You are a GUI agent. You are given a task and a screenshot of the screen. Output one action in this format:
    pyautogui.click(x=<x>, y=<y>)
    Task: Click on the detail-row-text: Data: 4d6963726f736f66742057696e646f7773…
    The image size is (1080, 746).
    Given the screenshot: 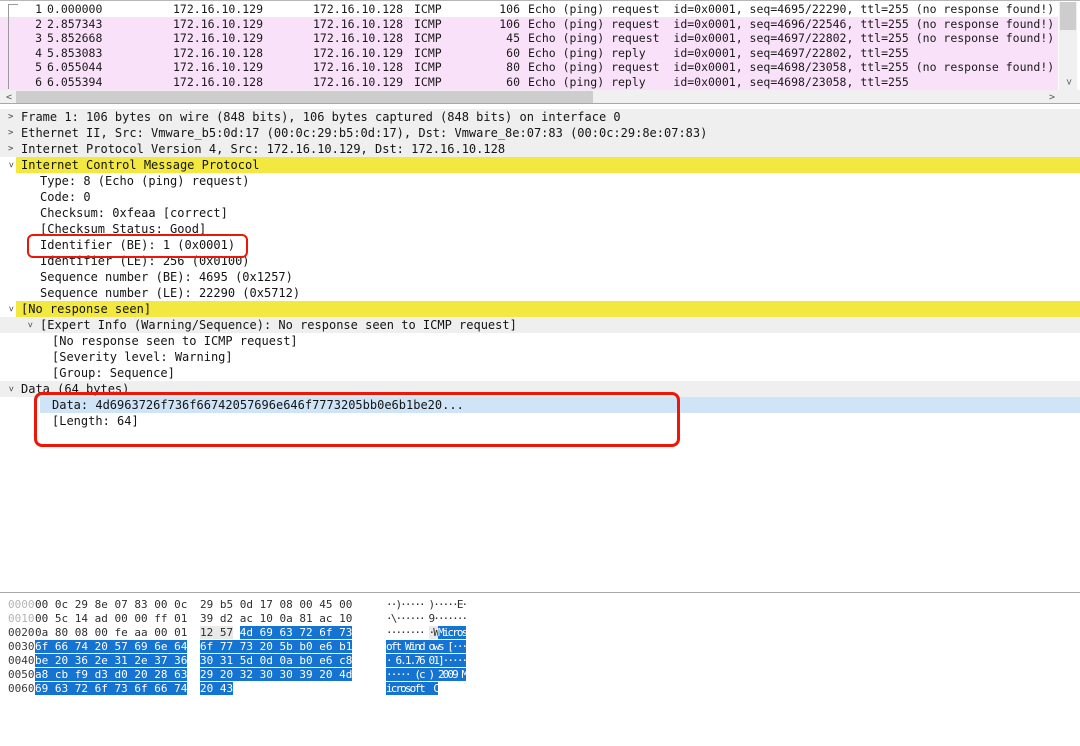 What is the action you would take?
    pyautogui.click(x=258, y=405)
    